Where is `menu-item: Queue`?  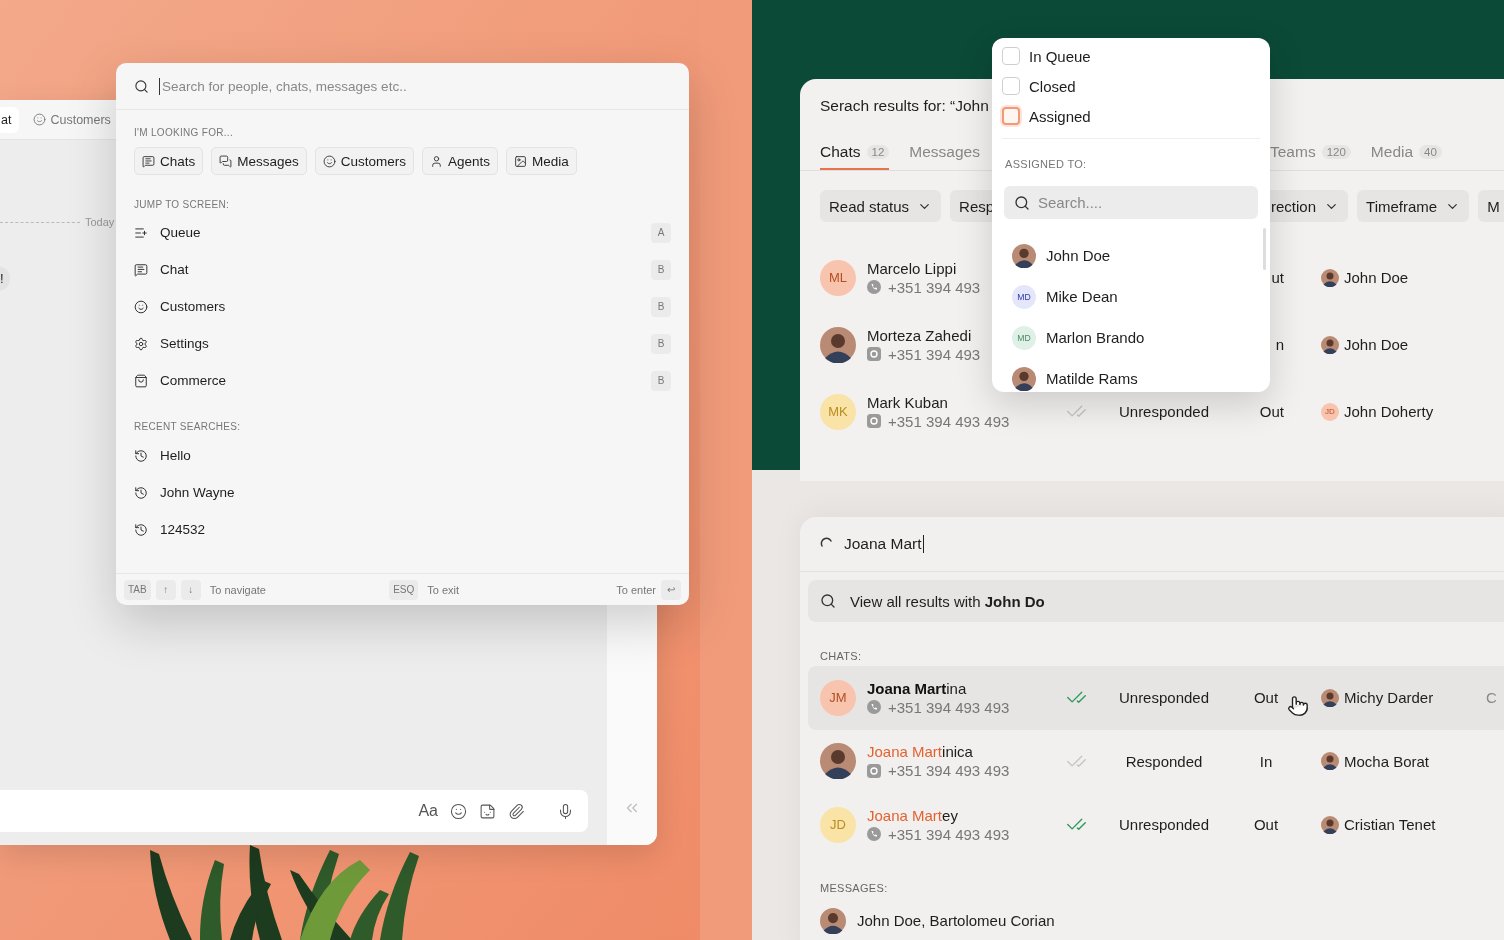
menu-item: Queue is located at coordinates (399, 232).